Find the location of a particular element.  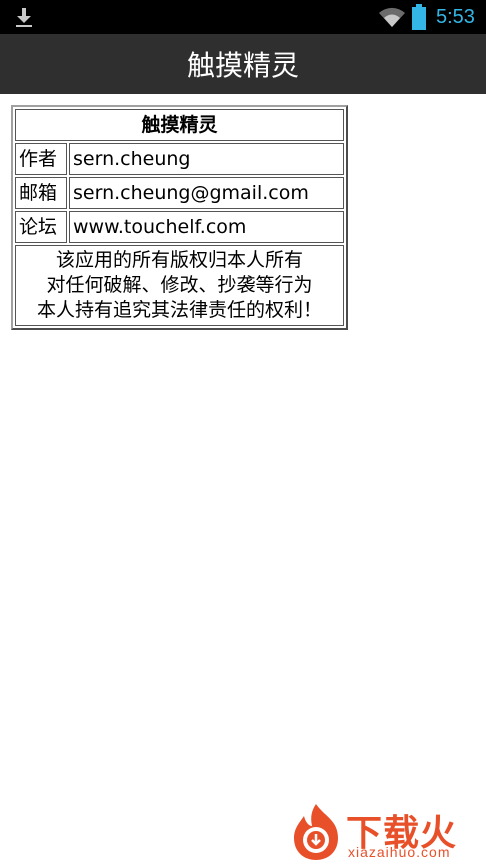

email-label: 邮箱 is located at coordinates (41, 193).